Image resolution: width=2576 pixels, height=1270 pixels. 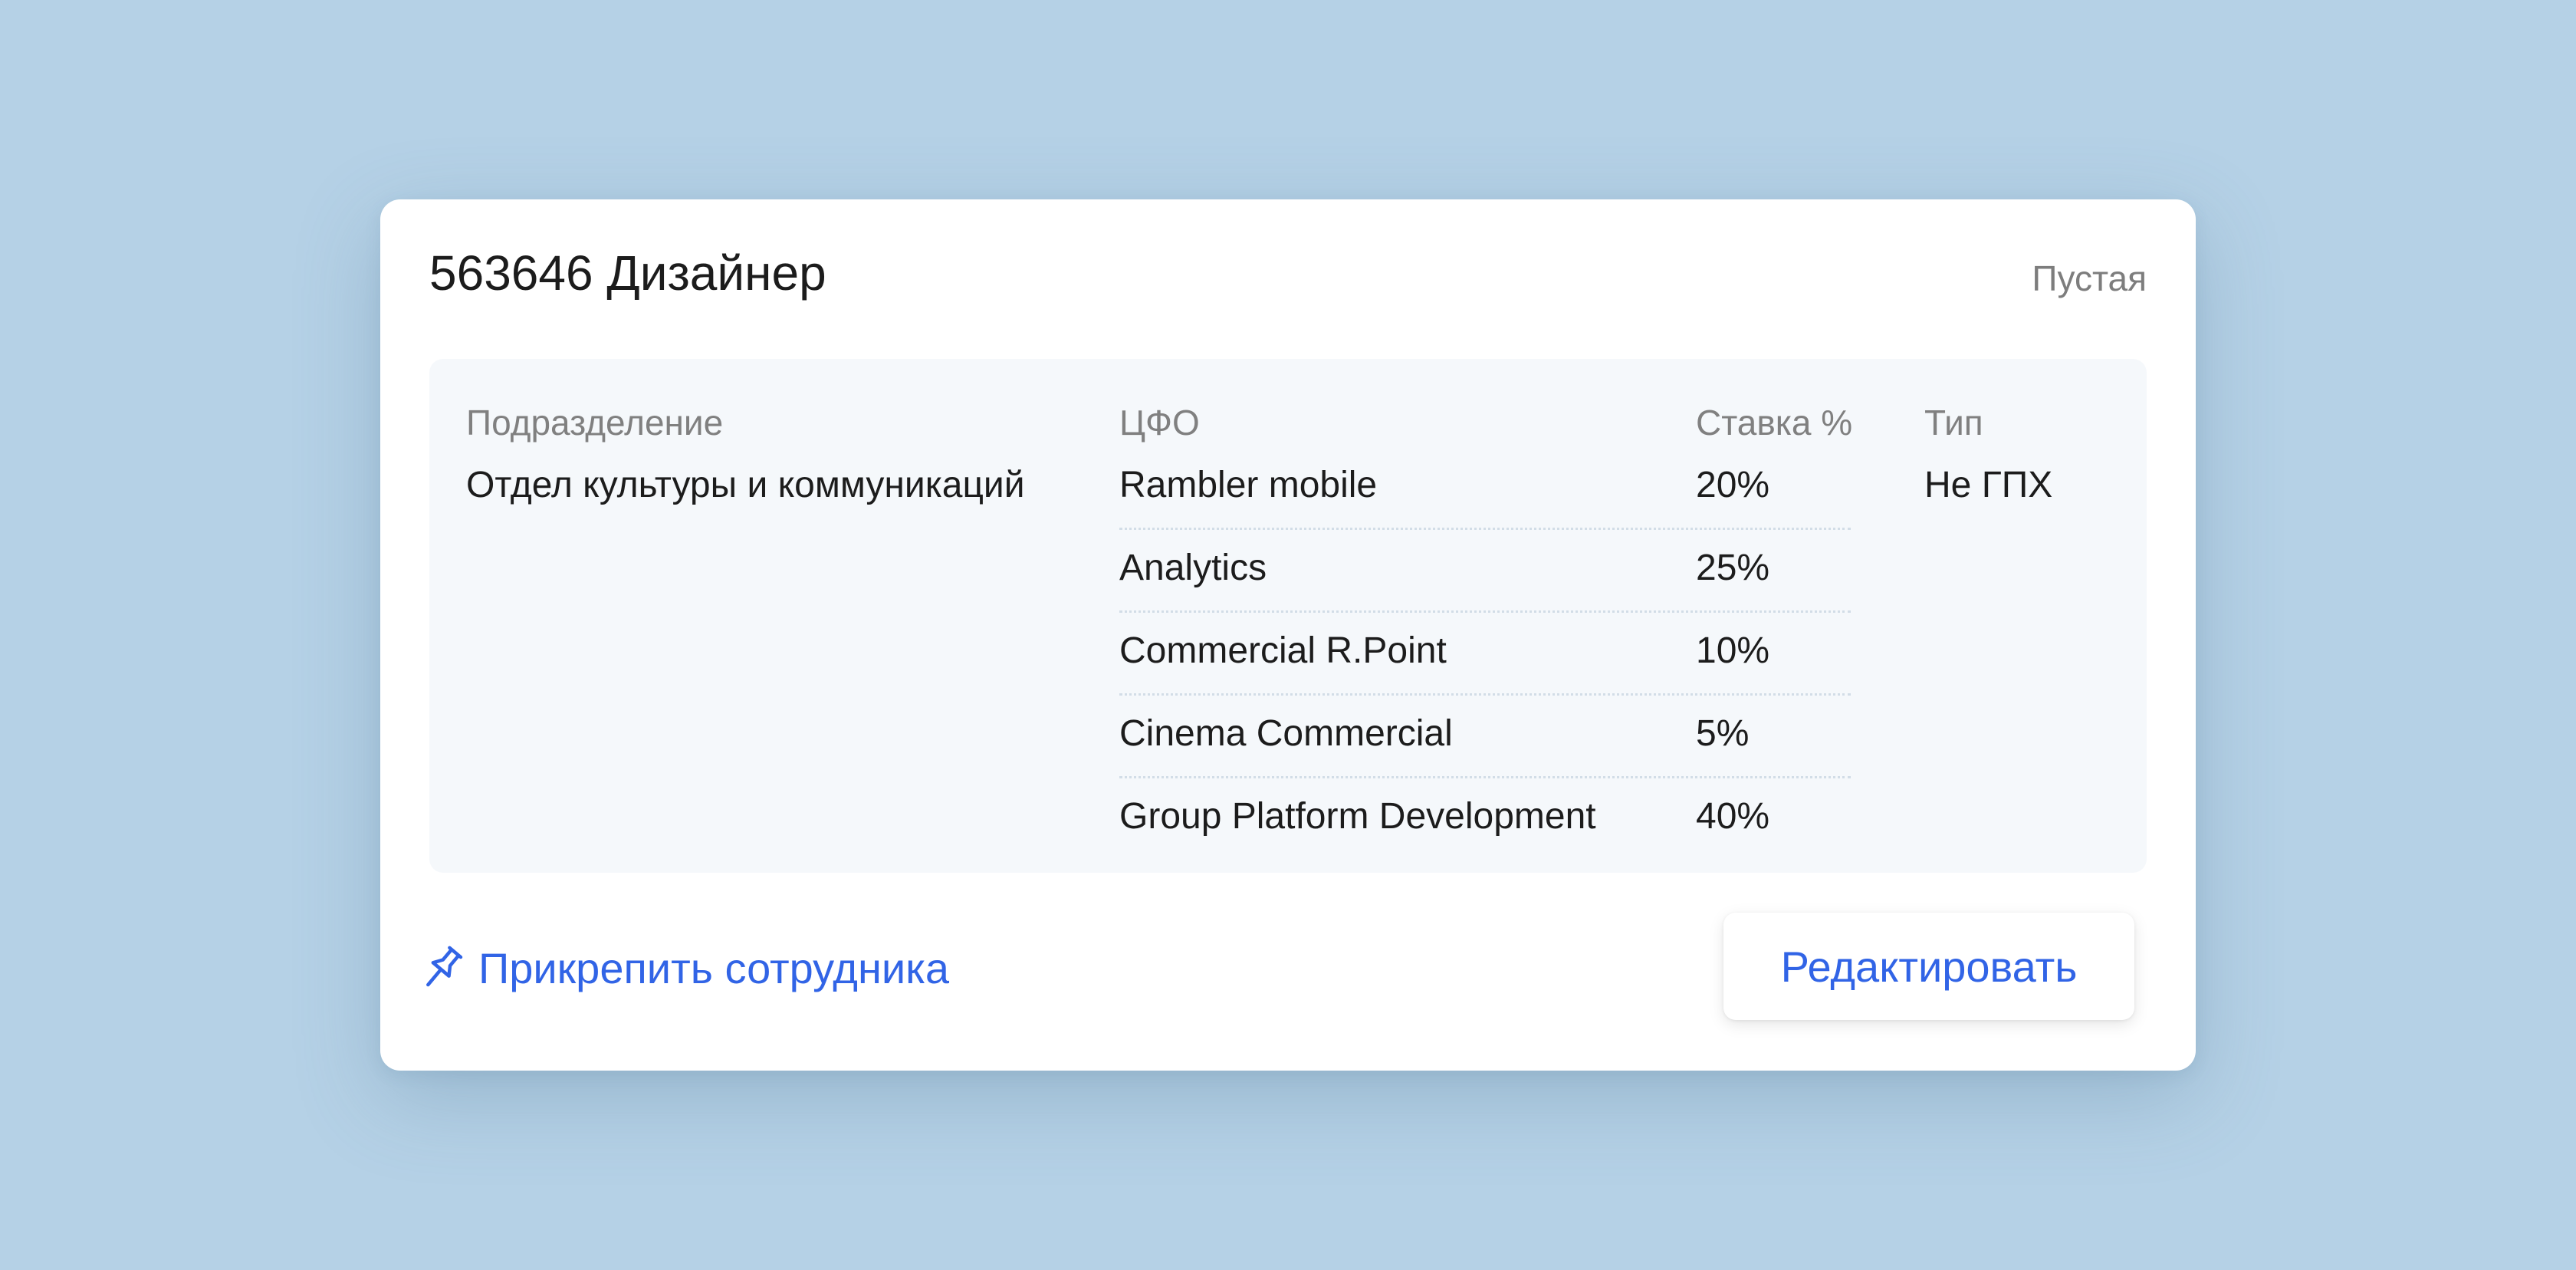 I want to click on rate-header: Ставка %, so click(x=1775, y=423).